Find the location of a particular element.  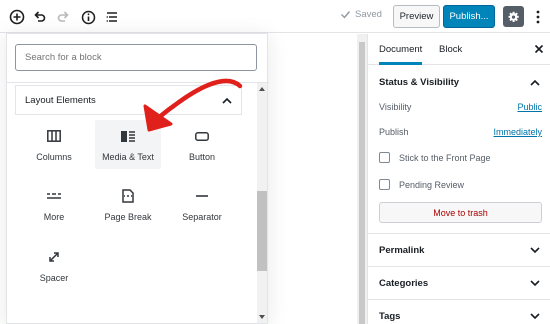

block-button: Button is located at coordinates (202, 144).